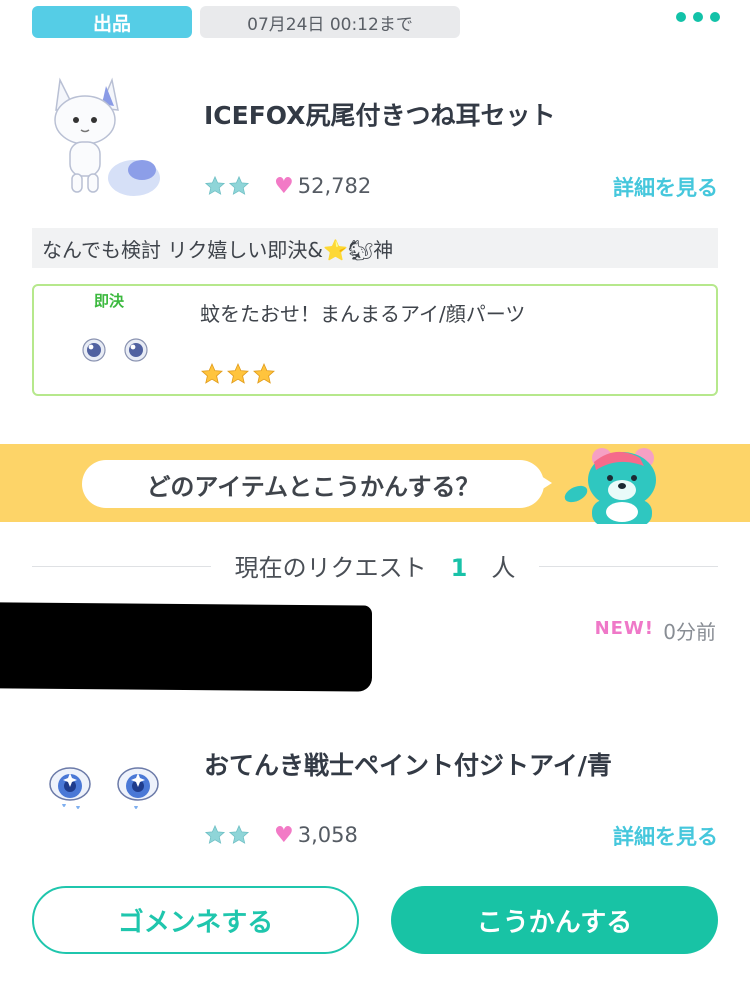 The height and width of the screenshot is (988, 750). I want to click on request-count: 1, so click(459, 568).